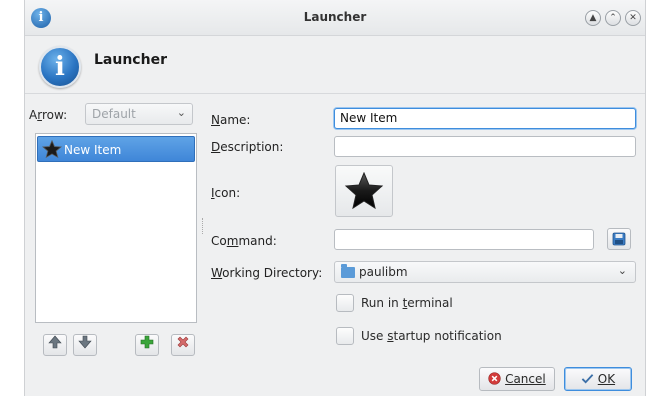  I want to click on working-directory-label: Working Directory:, so click(267, 273).